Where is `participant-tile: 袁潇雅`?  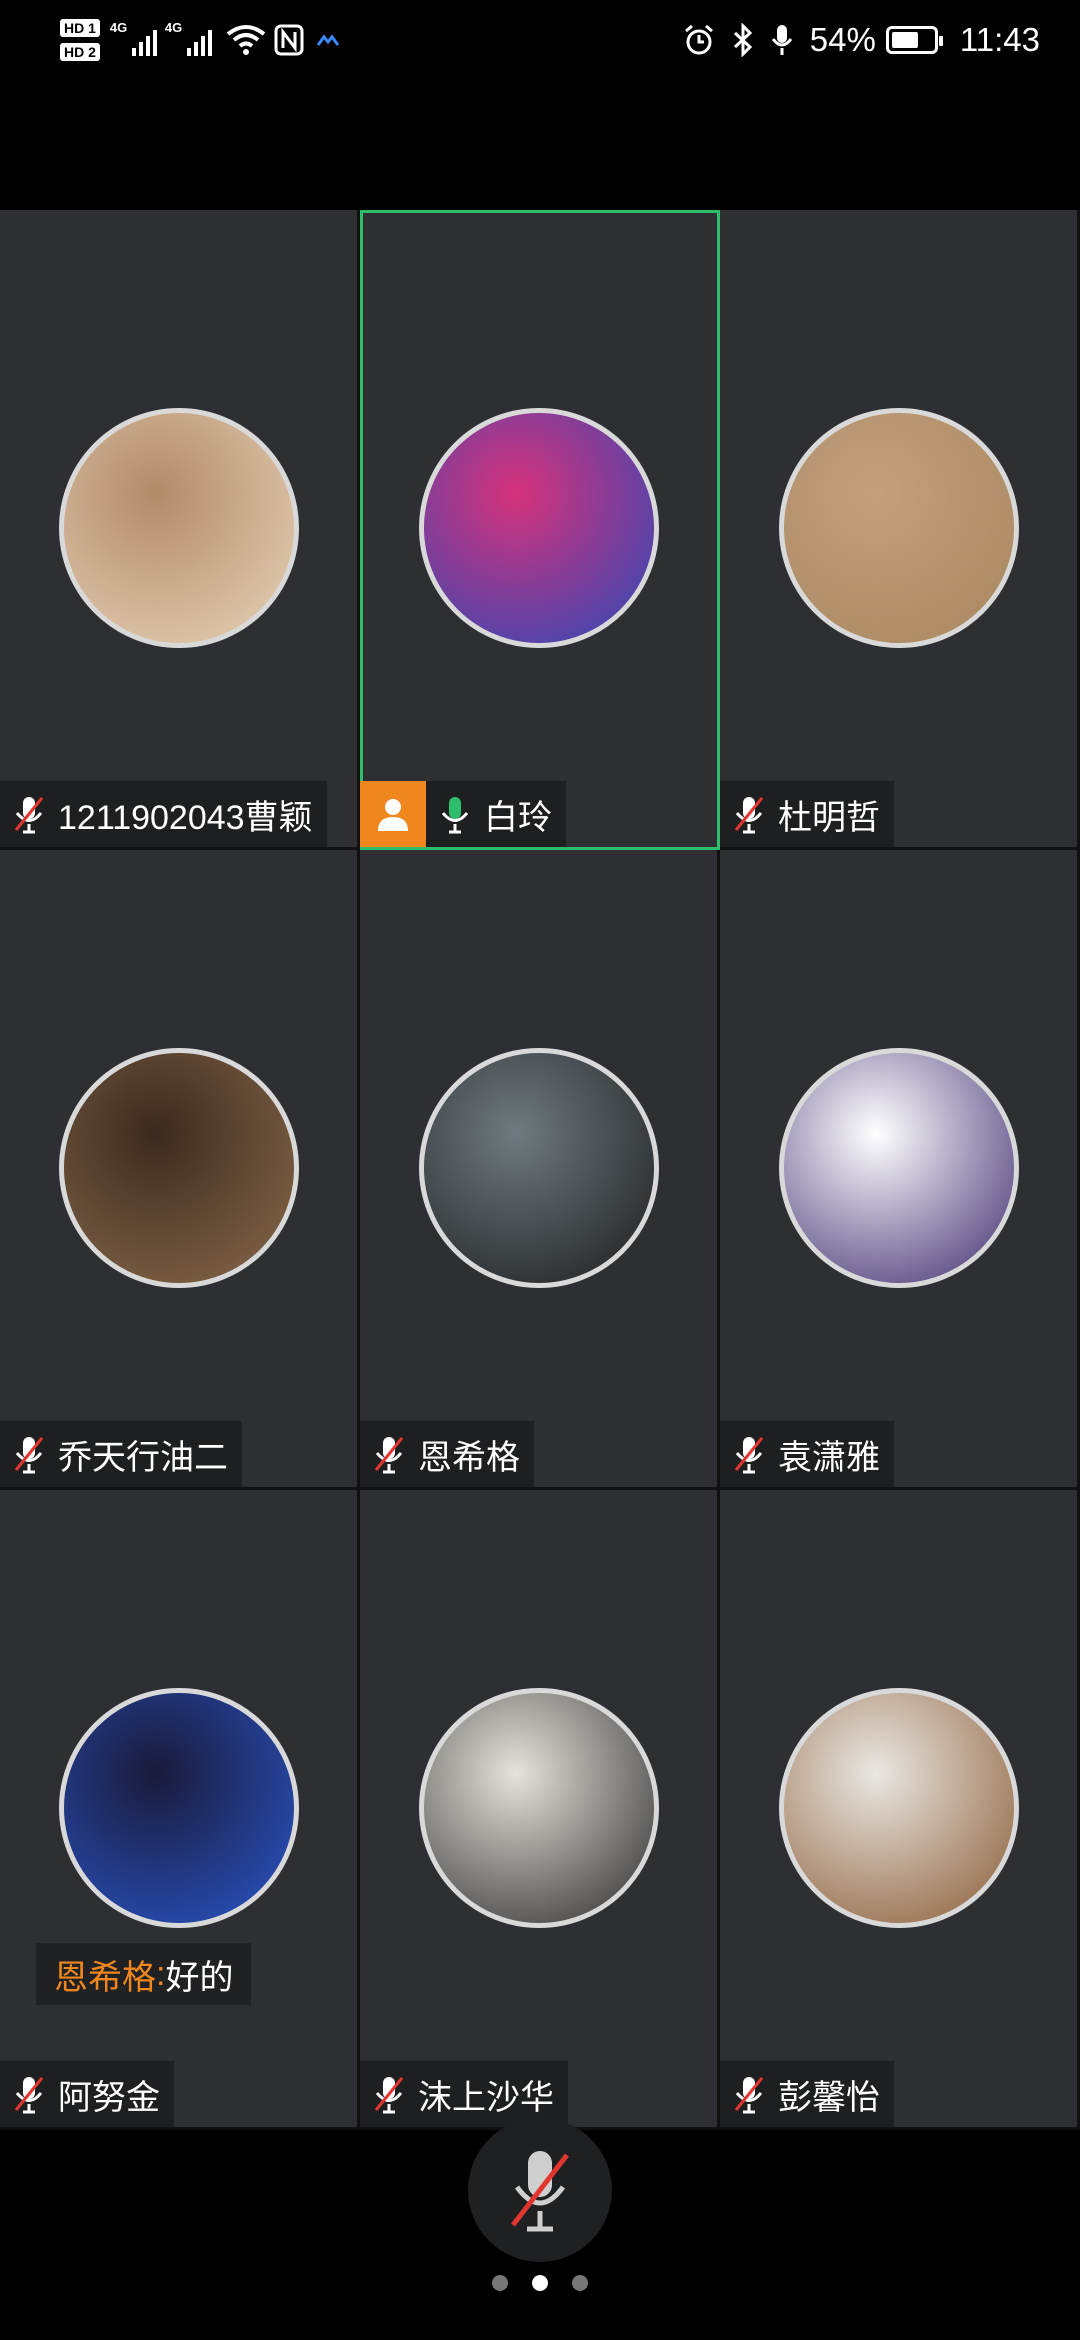
participant-tile: 袁潇雅 is located at coordinates (900, 1170).